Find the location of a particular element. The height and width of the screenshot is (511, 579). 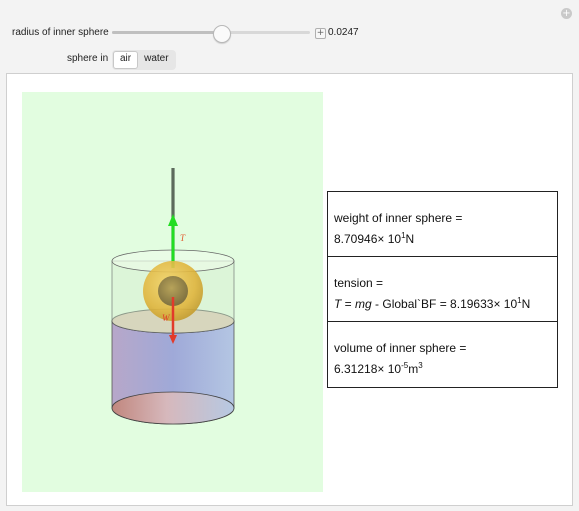

volume-title: volume of inner sphere = is located at coordinates (400, 348).